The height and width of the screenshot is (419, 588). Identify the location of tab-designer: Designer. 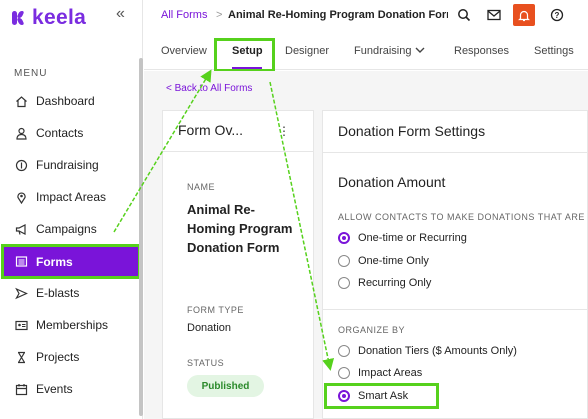
(307, 51).